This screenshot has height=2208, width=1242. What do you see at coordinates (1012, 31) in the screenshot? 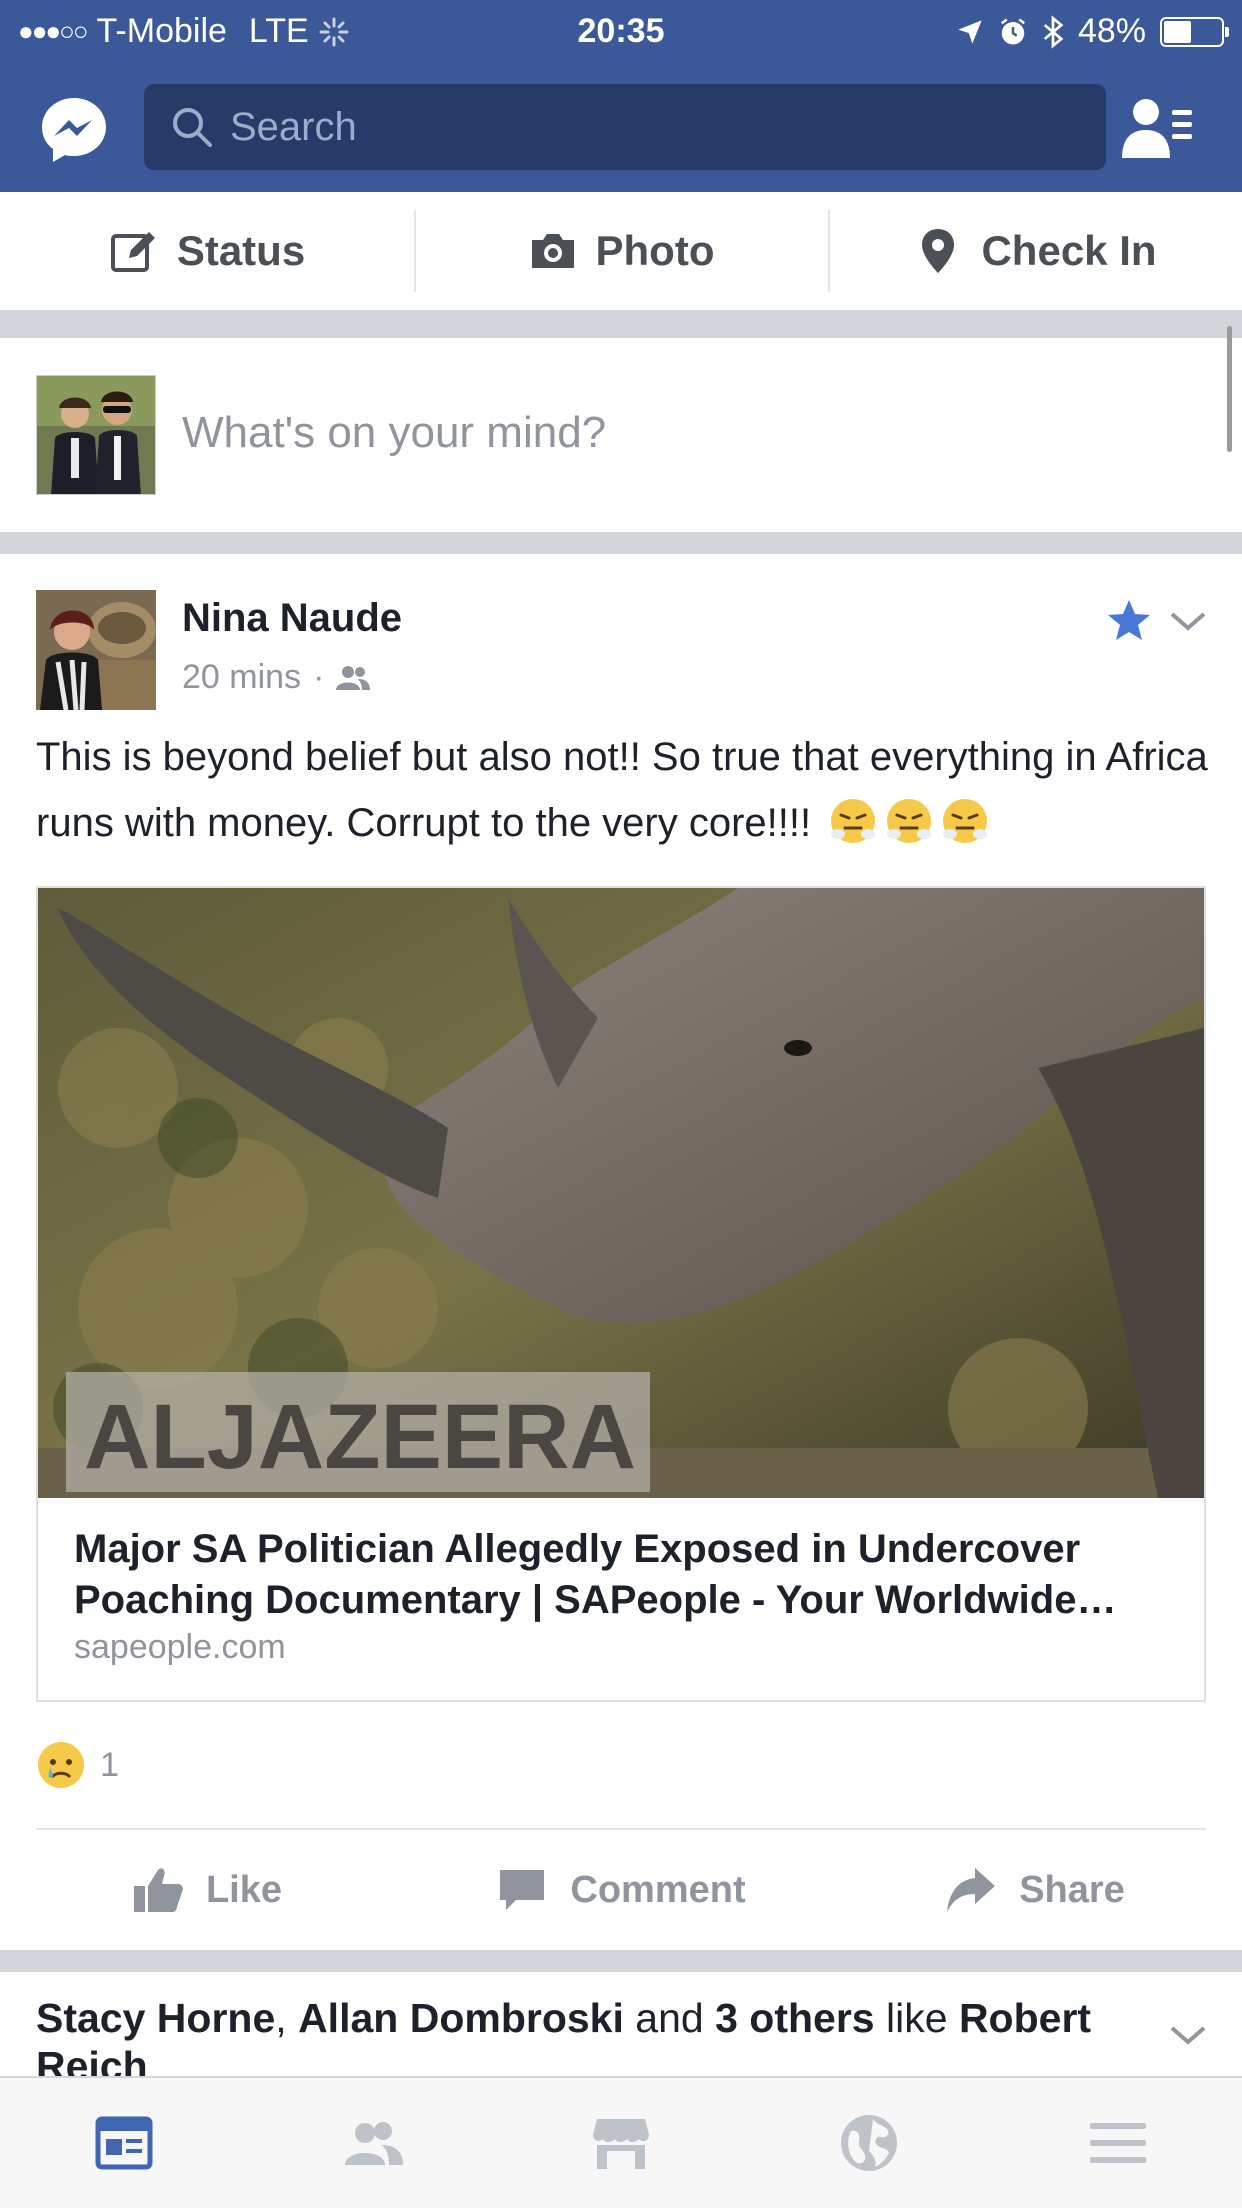
I see `alarm-icon` at bounding box center [1012, 31].